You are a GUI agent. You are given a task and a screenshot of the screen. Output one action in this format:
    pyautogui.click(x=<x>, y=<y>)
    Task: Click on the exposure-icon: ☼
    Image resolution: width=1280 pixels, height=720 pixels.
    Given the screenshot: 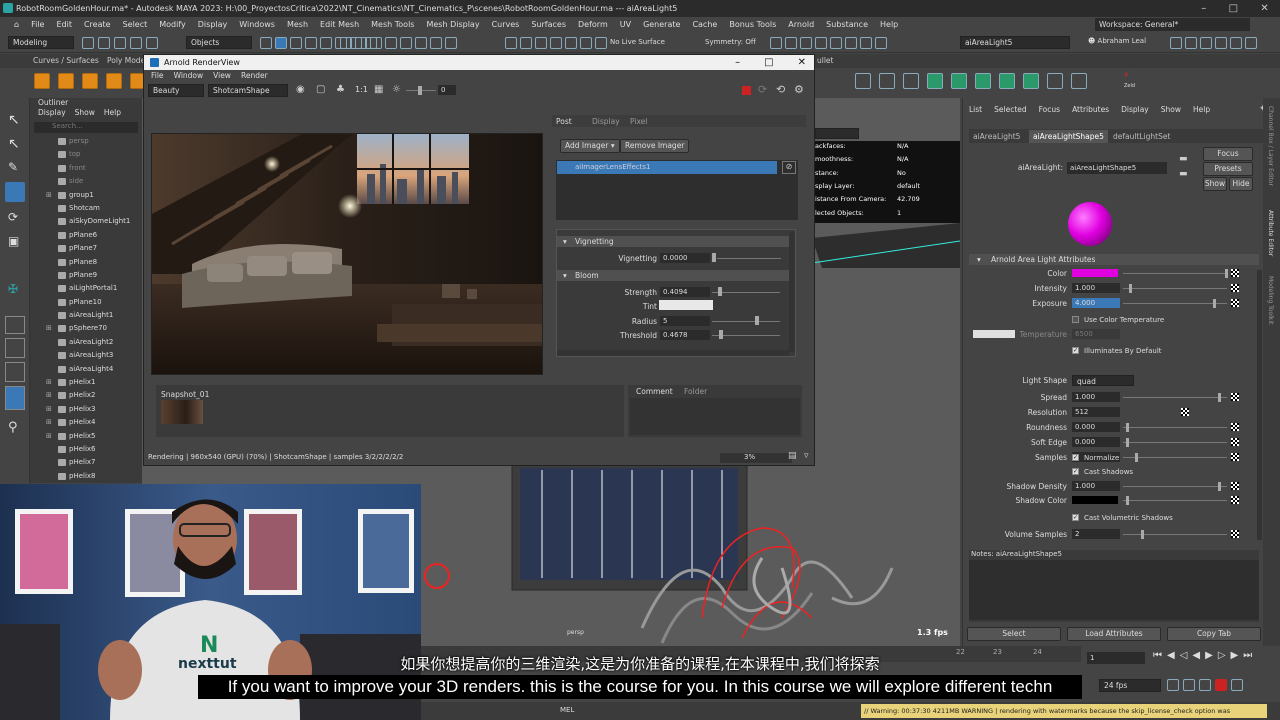 What is the action you would take?
    pyautogui.click(x=396, y=89)
    